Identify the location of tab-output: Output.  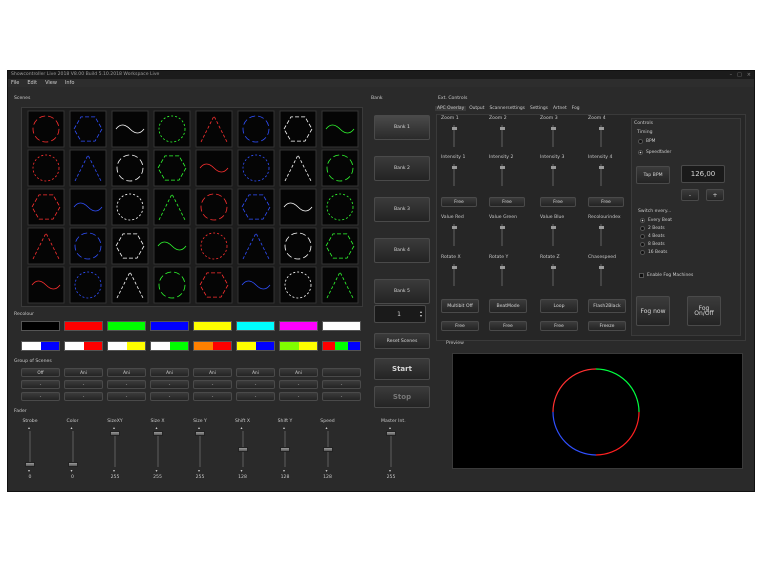
(476, 108).